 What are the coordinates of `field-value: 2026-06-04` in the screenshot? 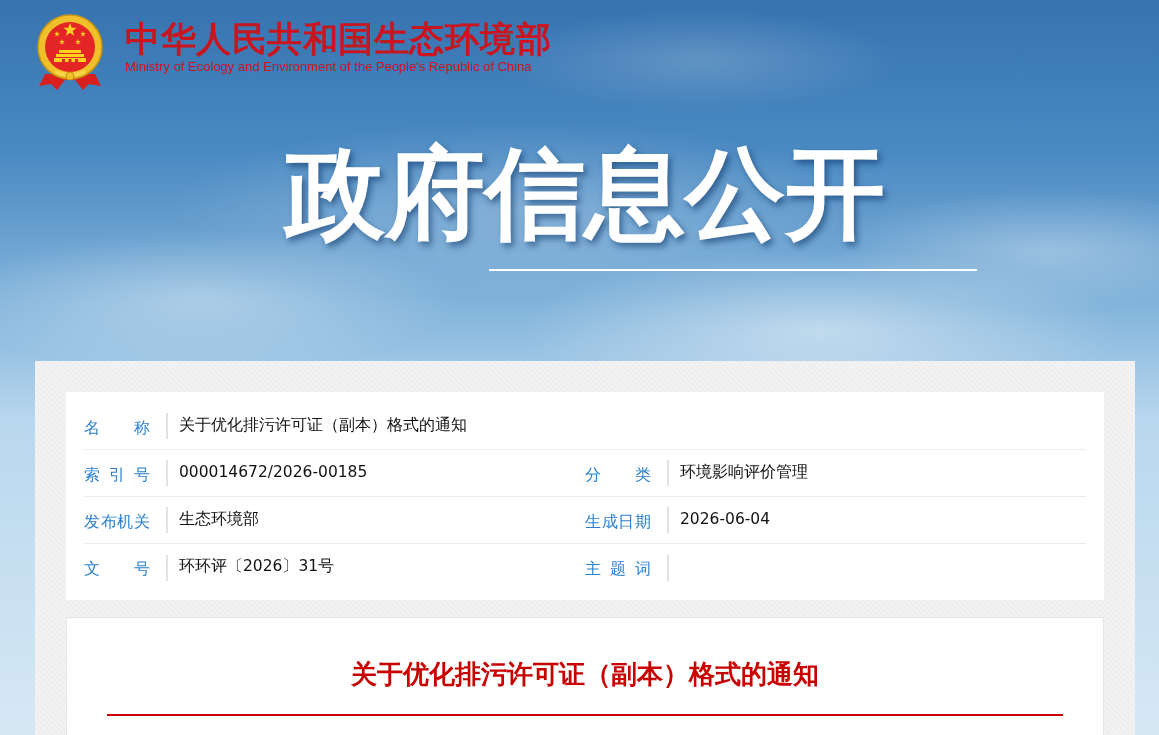 It's located at (725, 519).